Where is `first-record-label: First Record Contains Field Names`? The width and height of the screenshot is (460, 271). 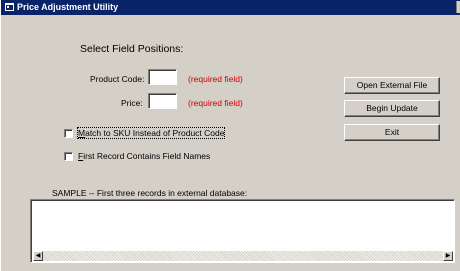
first-record-label: First Record Contains Field Names is located at coordinates (144, 156).